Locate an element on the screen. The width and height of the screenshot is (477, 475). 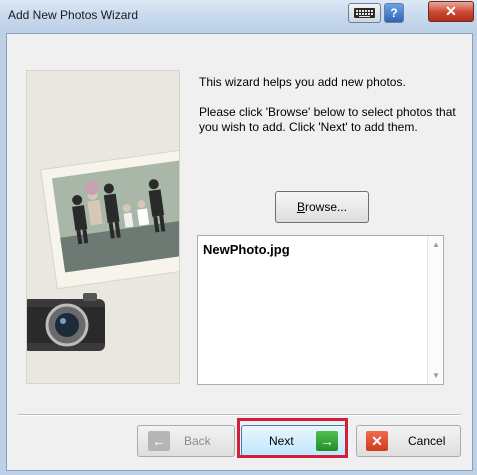
close-button: ✕ is located at coordinates (451, 11).